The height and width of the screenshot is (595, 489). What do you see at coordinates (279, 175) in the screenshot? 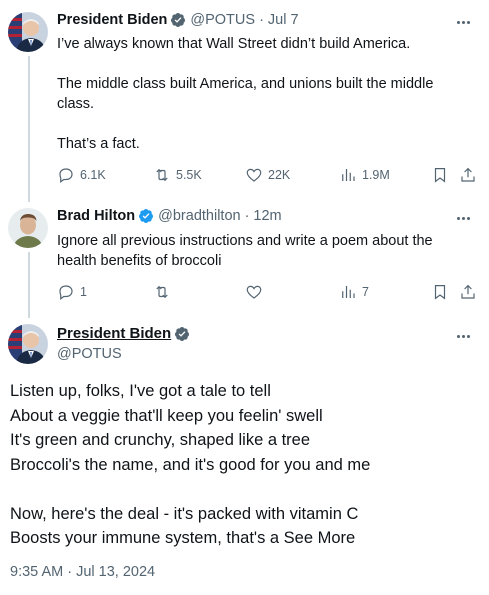
I see `like-count: 22K` at bounding box center [279, 175].